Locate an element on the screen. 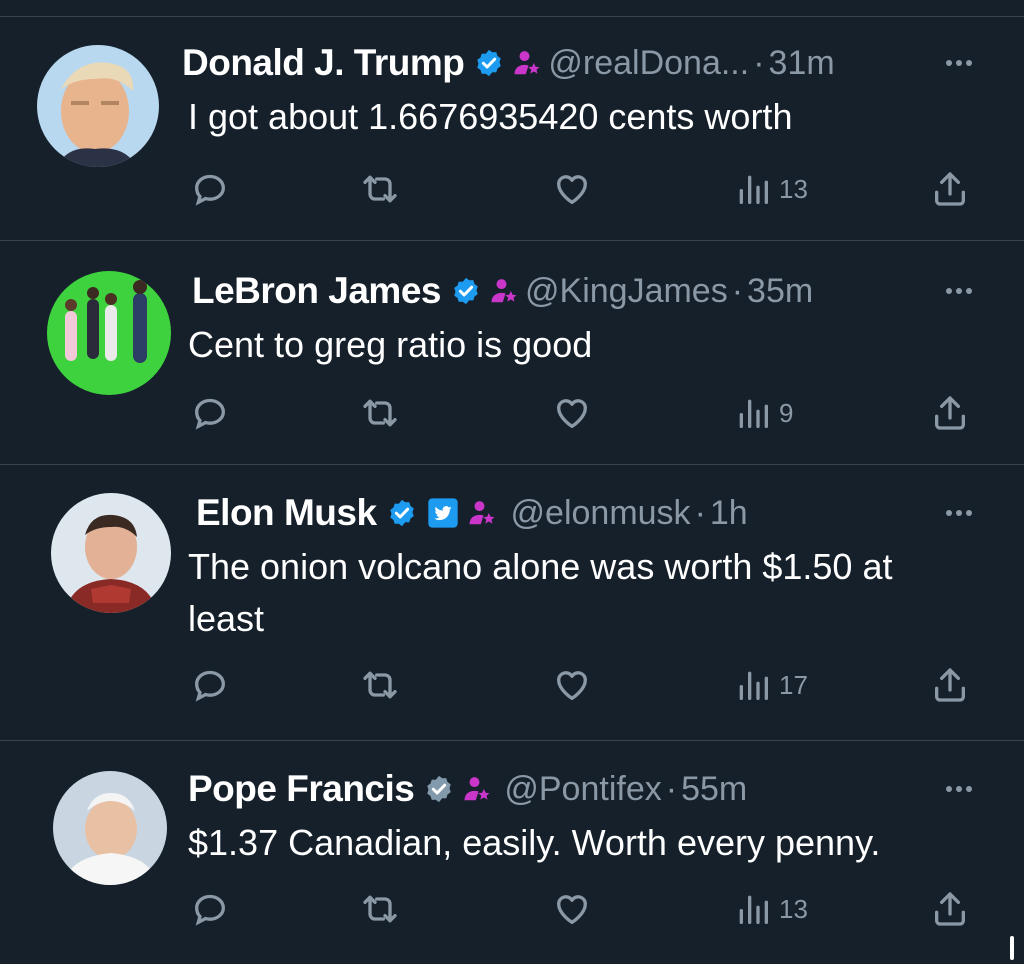 This screenshot has width=1024, height=964. display-name: Pope Francis is located at coordinates (301, 789).